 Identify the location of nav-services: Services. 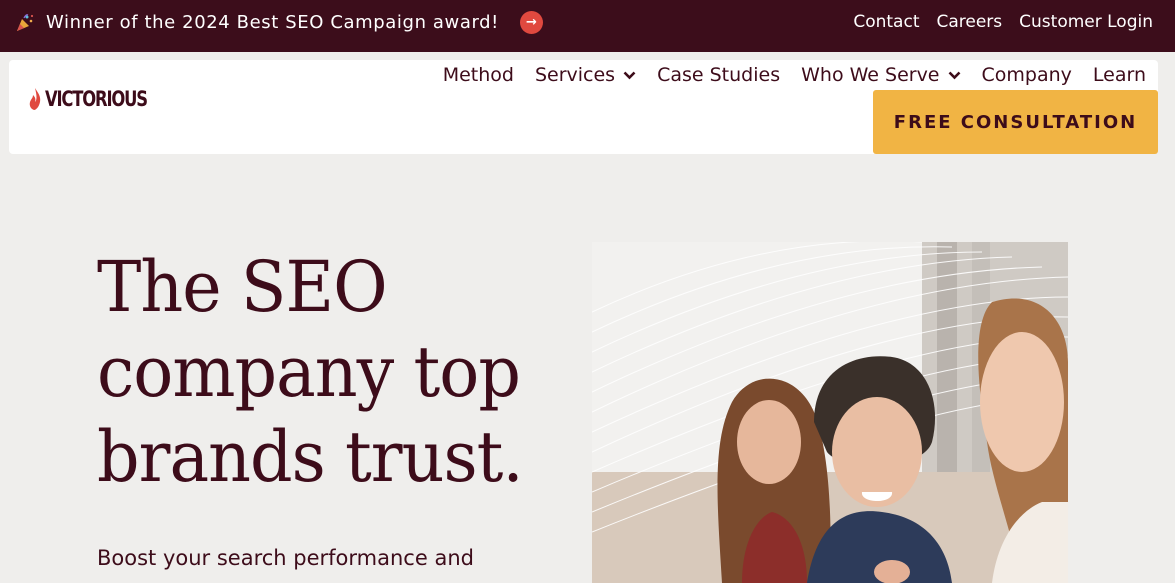
(585, 75).